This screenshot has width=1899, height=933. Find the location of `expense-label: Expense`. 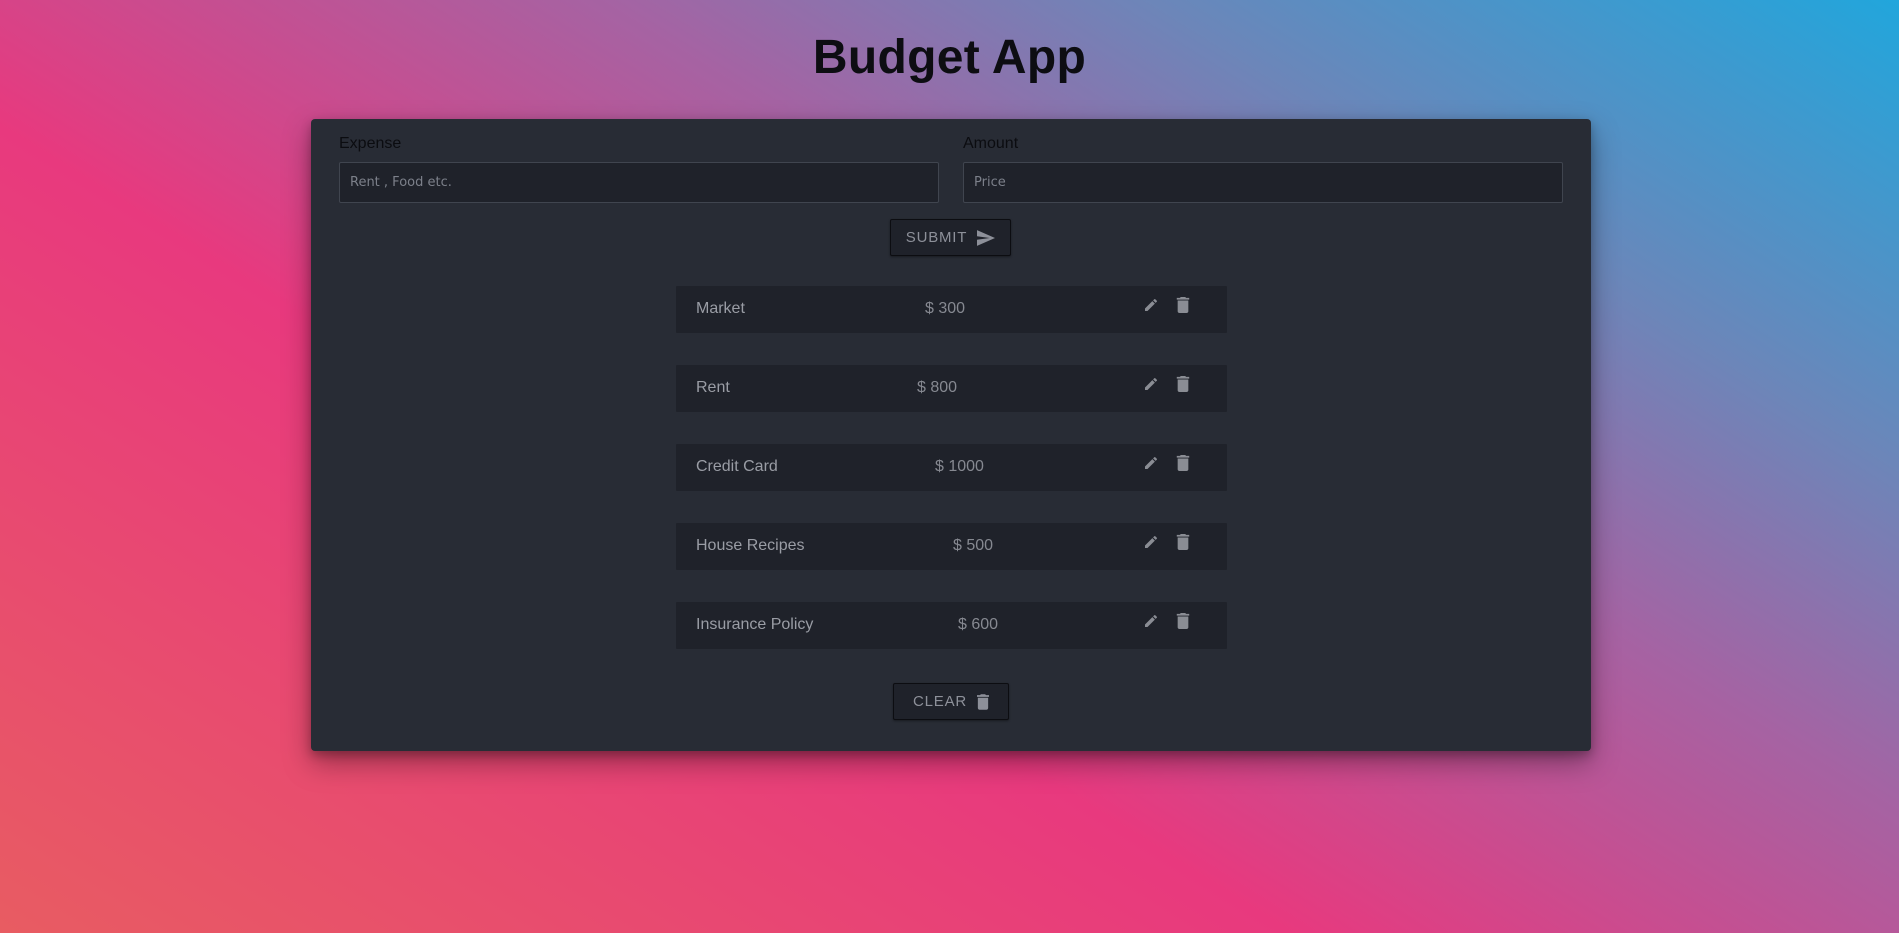

expense-label: Expense is located at coordinates (370, 143).